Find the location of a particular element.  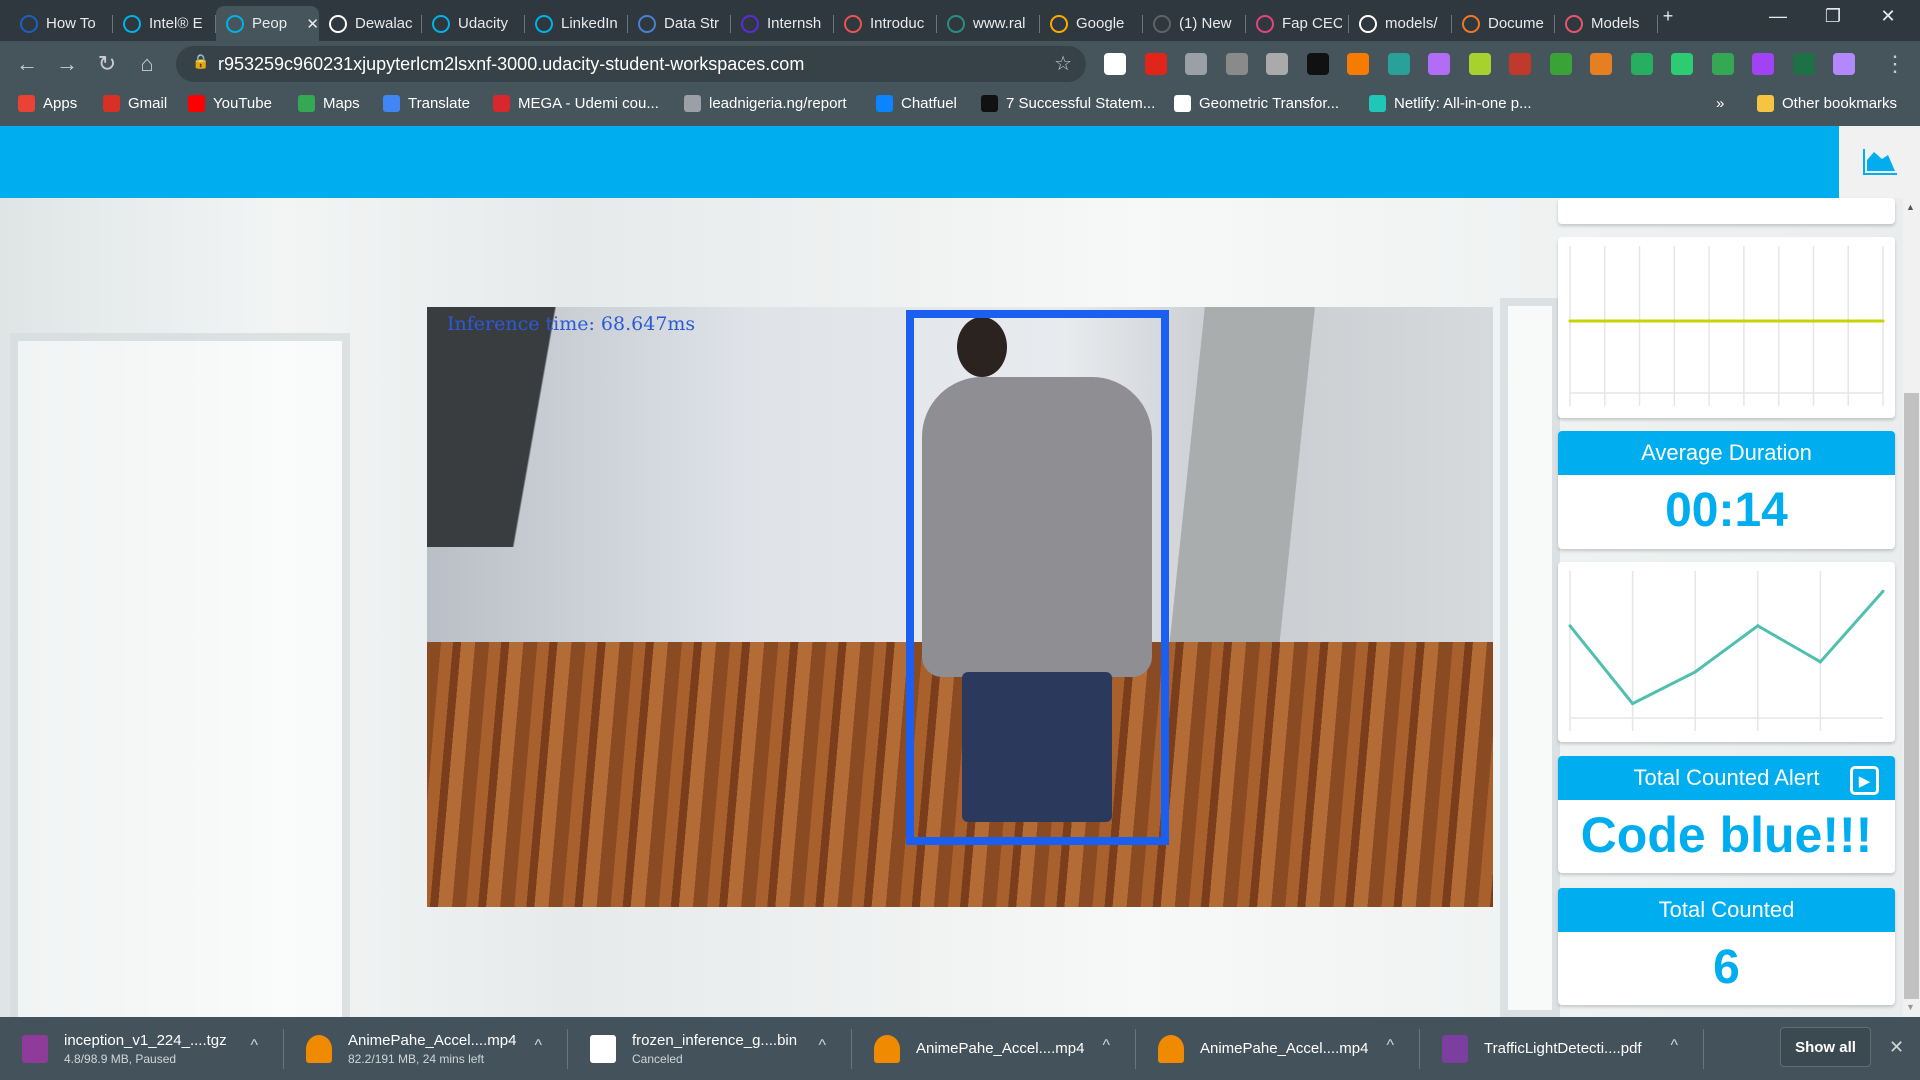

minimize-button: — is located at coordinates (1778, 16).